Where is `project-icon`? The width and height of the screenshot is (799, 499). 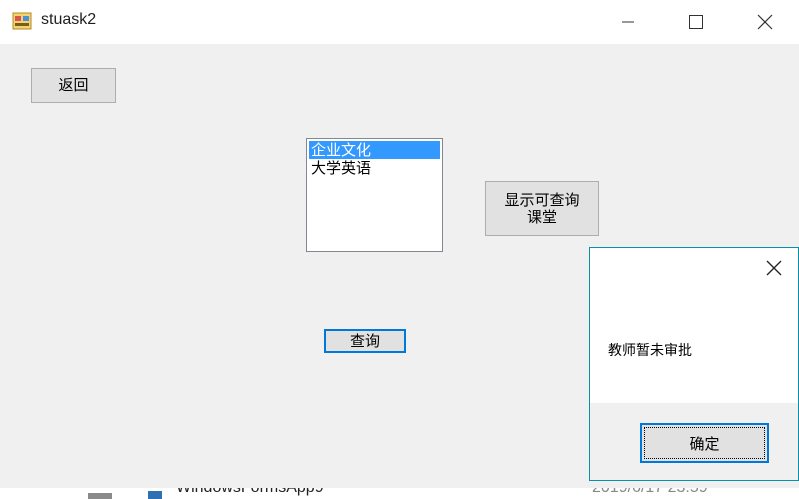
project-icon is located at coordinates (155, 495).